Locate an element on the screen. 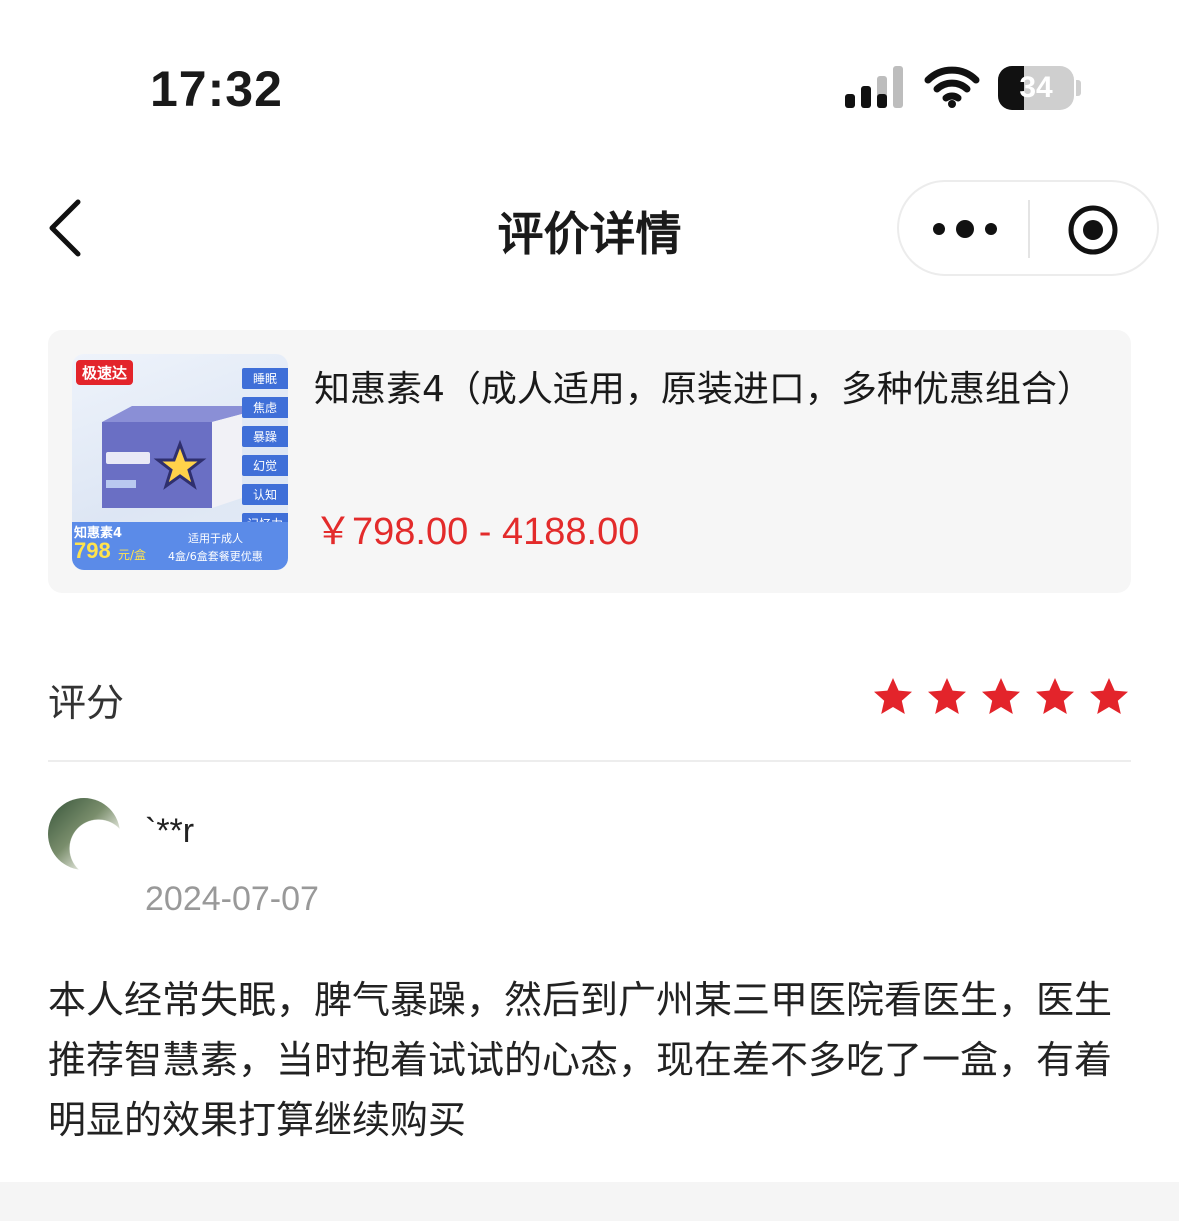  battery-icon: 34 is located at coordinates (1040, 88).